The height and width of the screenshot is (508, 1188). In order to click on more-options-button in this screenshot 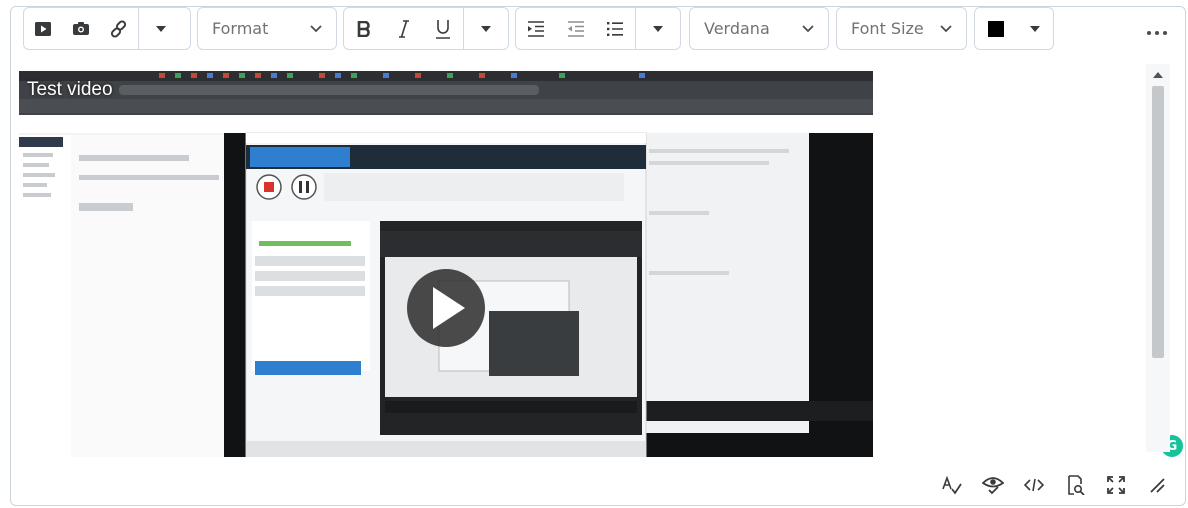, I will do `click(1157, 33)`.